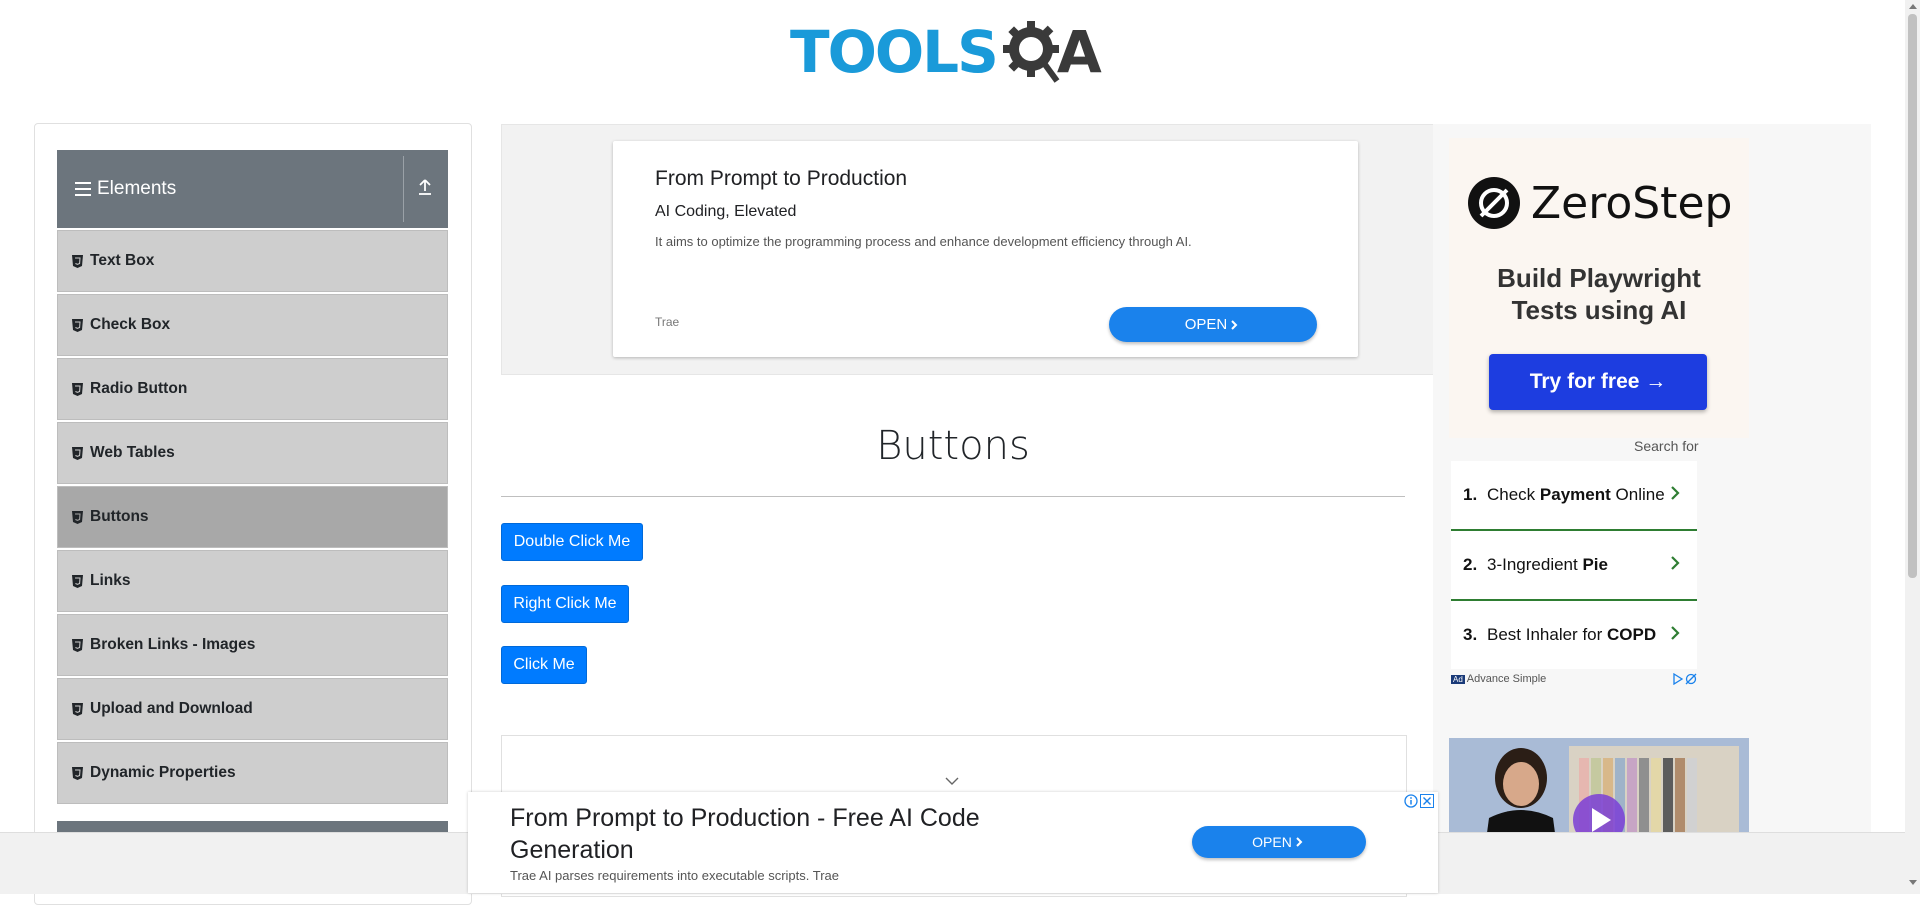 This screenshot has width=1920, height=905. I want to click on sidebar-item-label: Radio Button, so click(139, 388).